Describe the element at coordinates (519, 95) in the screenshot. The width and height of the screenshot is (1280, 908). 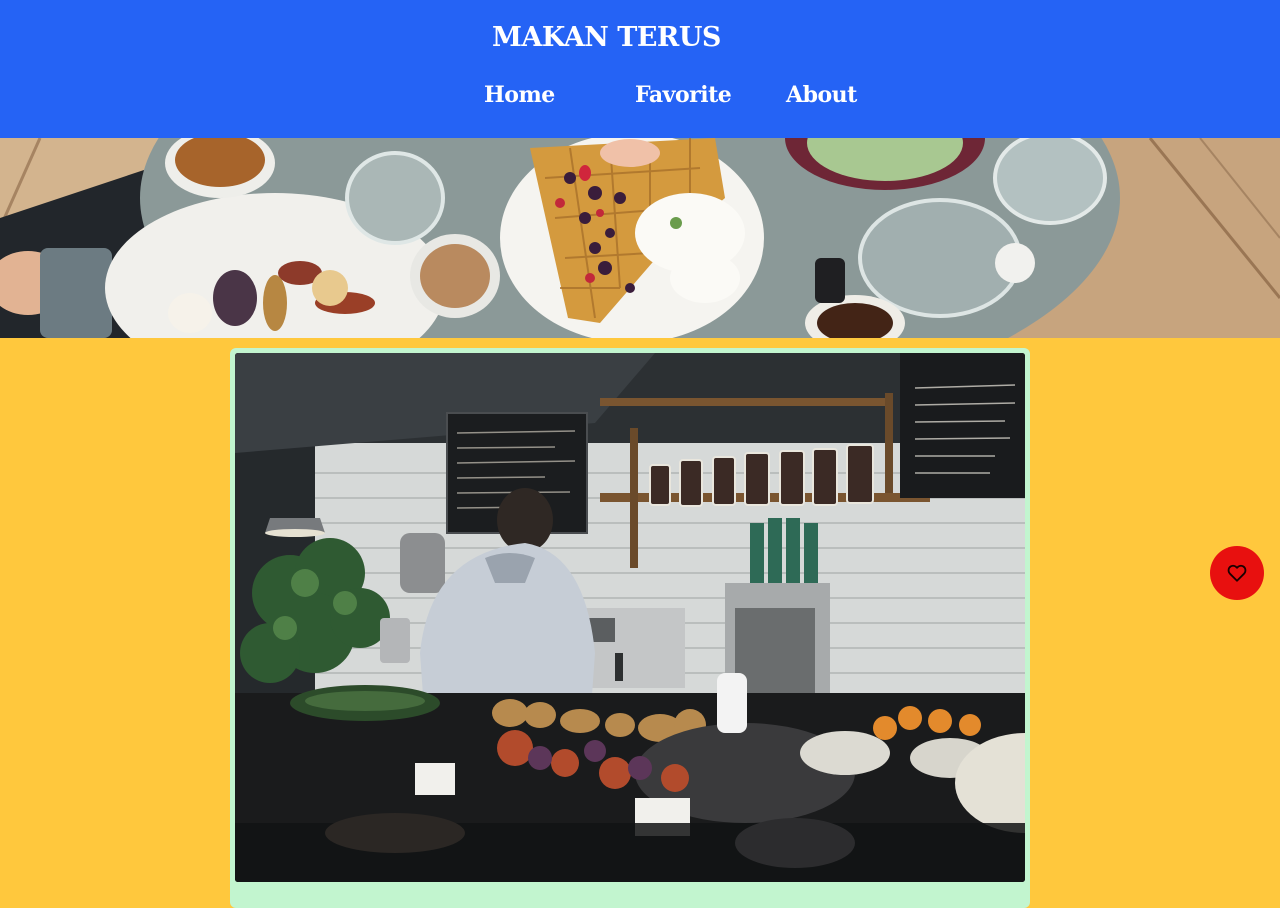
I see `nav-home-link: Home` at that location.